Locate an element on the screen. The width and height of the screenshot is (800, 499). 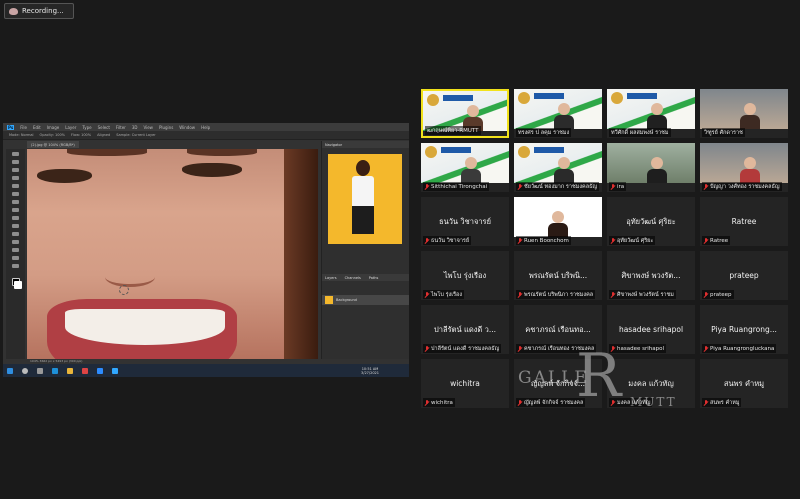
eyedropper-tool-icon is located at coordinates (15, 194).